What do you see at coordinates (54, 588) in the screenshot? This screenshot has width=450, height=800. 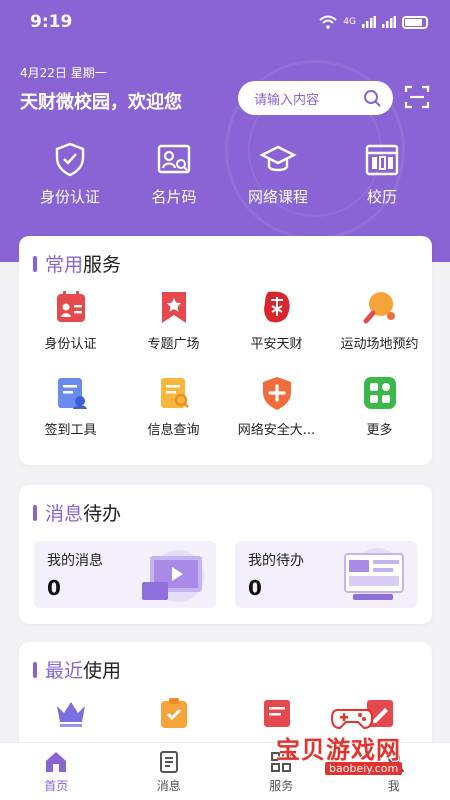 I see `my-messages-count: 0` at bounding box center [54, 588].